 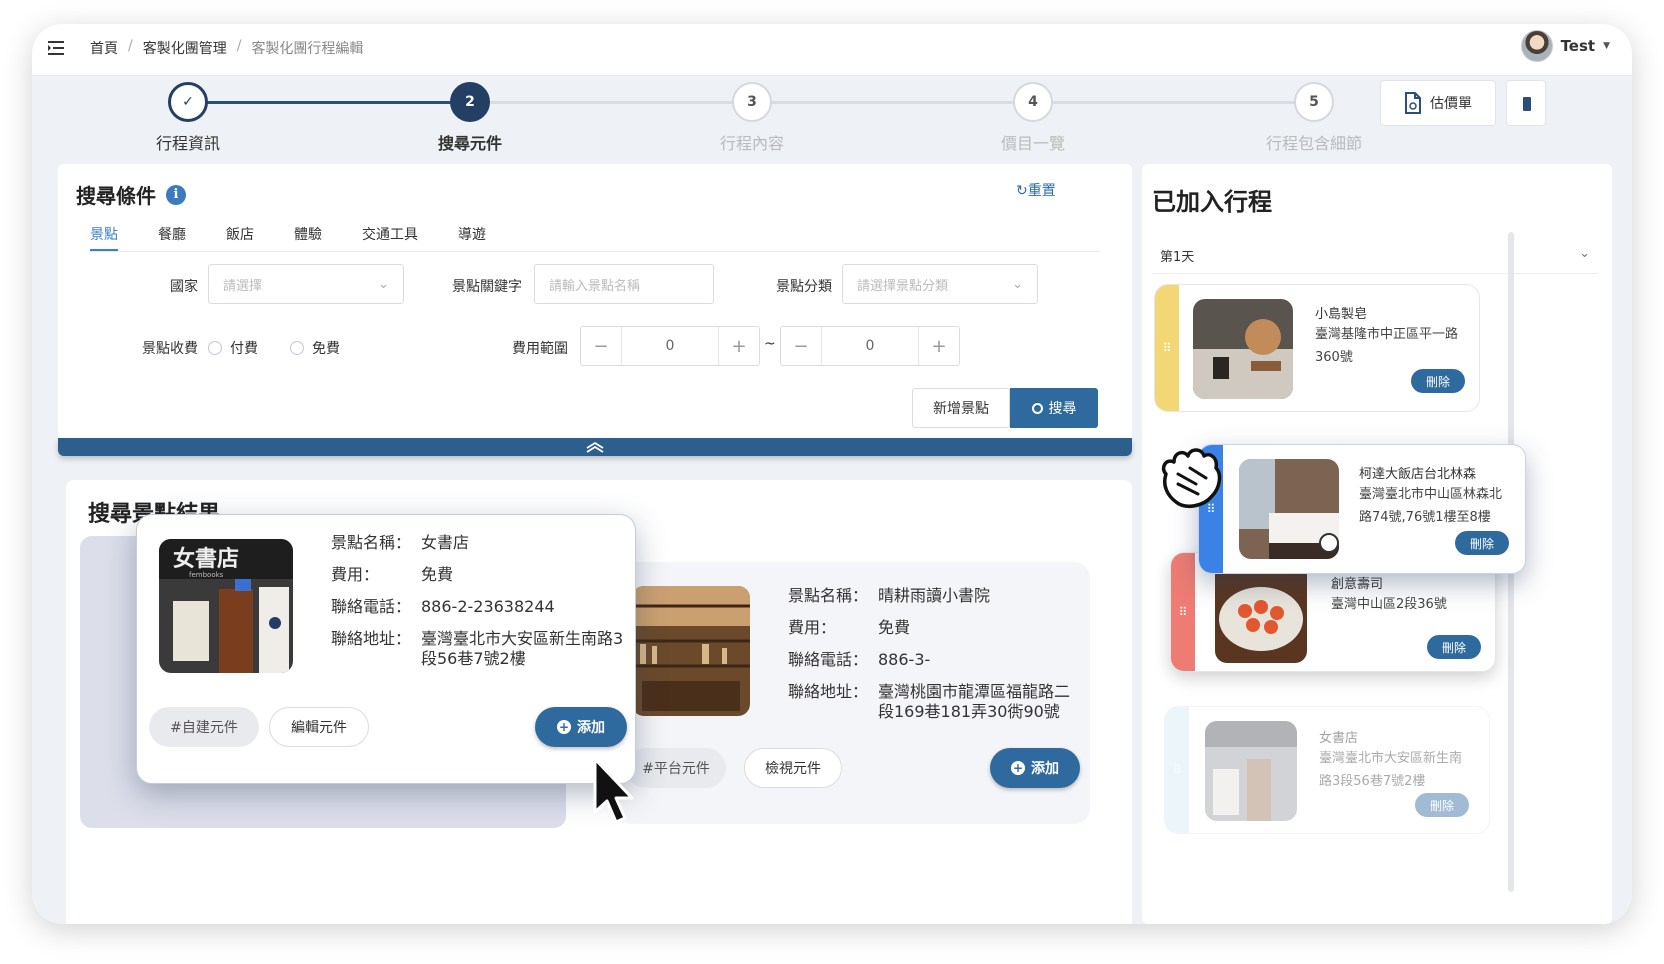 I want to click on breadcrumb-current: 客製化團行程編輯, so click(x=307, y=49).